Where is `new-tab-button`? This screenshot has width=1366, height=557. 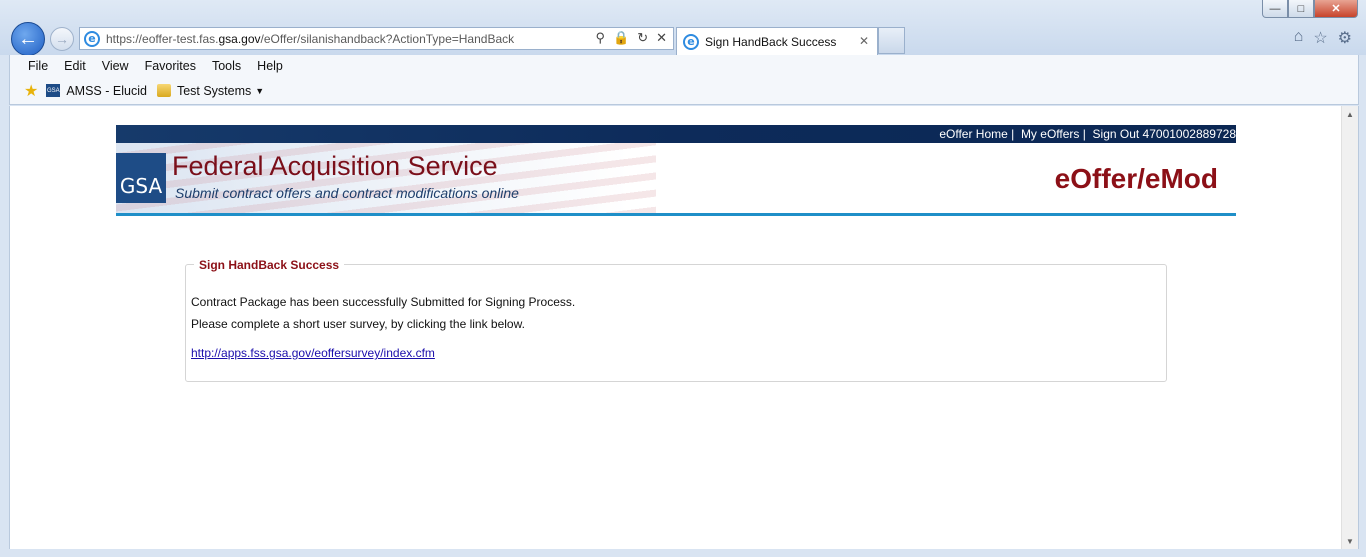
new-tab-button is located at coordinates (891, 40).